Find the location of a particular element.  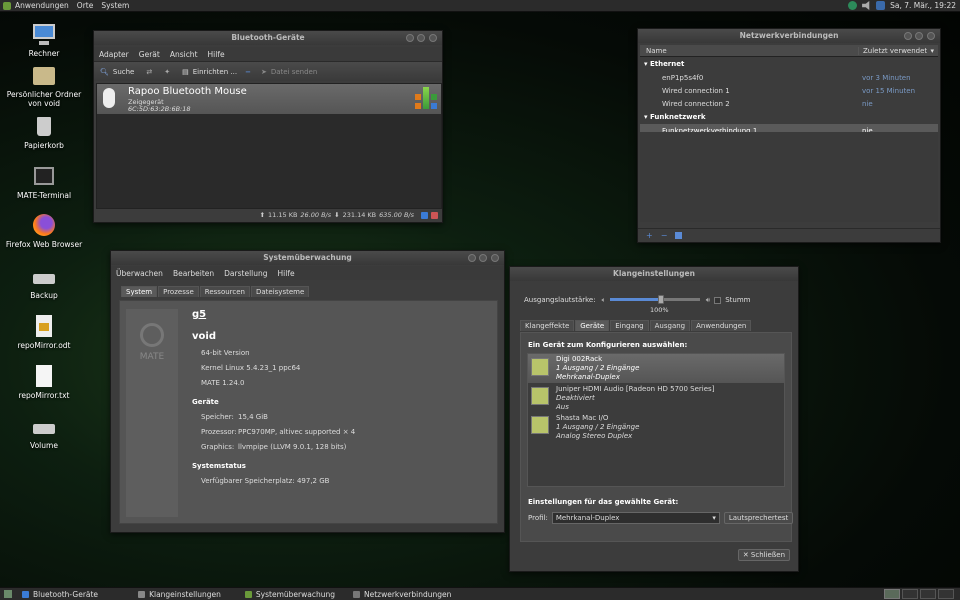

clock: Sa, 7. Mär., 19:22 is located at coordinates (923, 5).